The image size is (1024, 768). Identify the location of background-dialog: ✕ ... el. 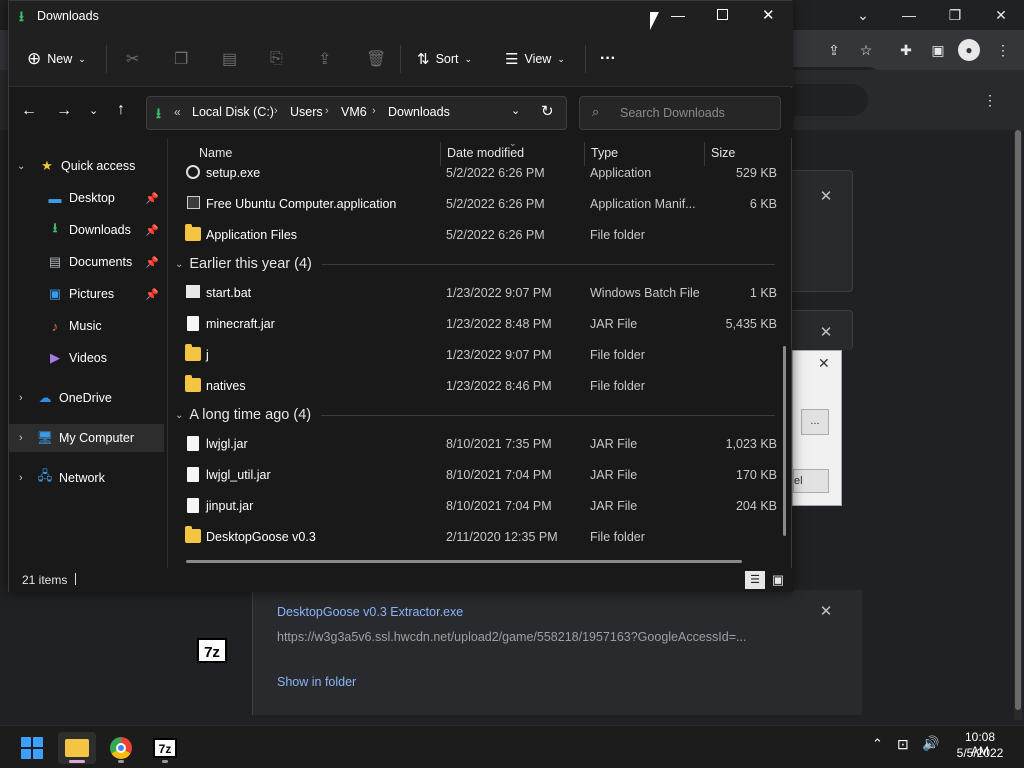
(817, 428).